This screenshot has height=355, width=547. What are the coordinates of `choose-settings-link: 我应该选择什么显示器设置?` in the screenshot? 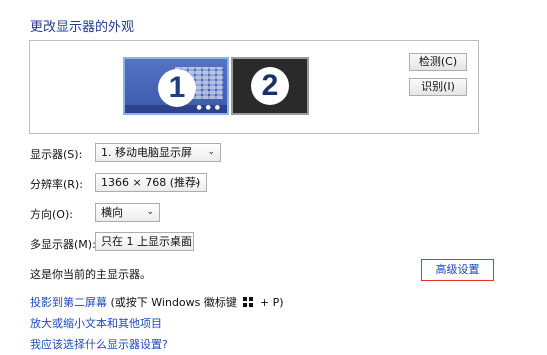 It's located at (99, 344).